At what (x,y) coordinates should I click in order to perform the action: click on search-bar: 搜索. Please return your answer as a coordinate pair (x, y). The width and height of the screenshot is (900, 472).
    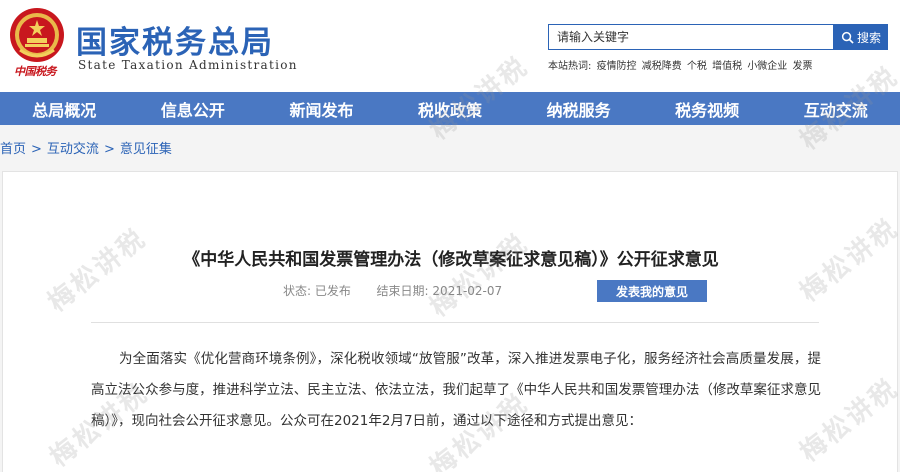
    Looking at the image, I should click on (718, 37).